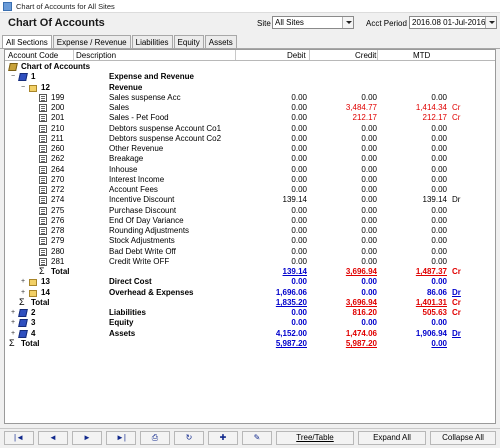 The width and height of the screenshot is (500, 448). What do you see at coordinates (151, 77) in the screenshot?
I see `account-description: Expense and Revenue` at bounding box center [151, 77].